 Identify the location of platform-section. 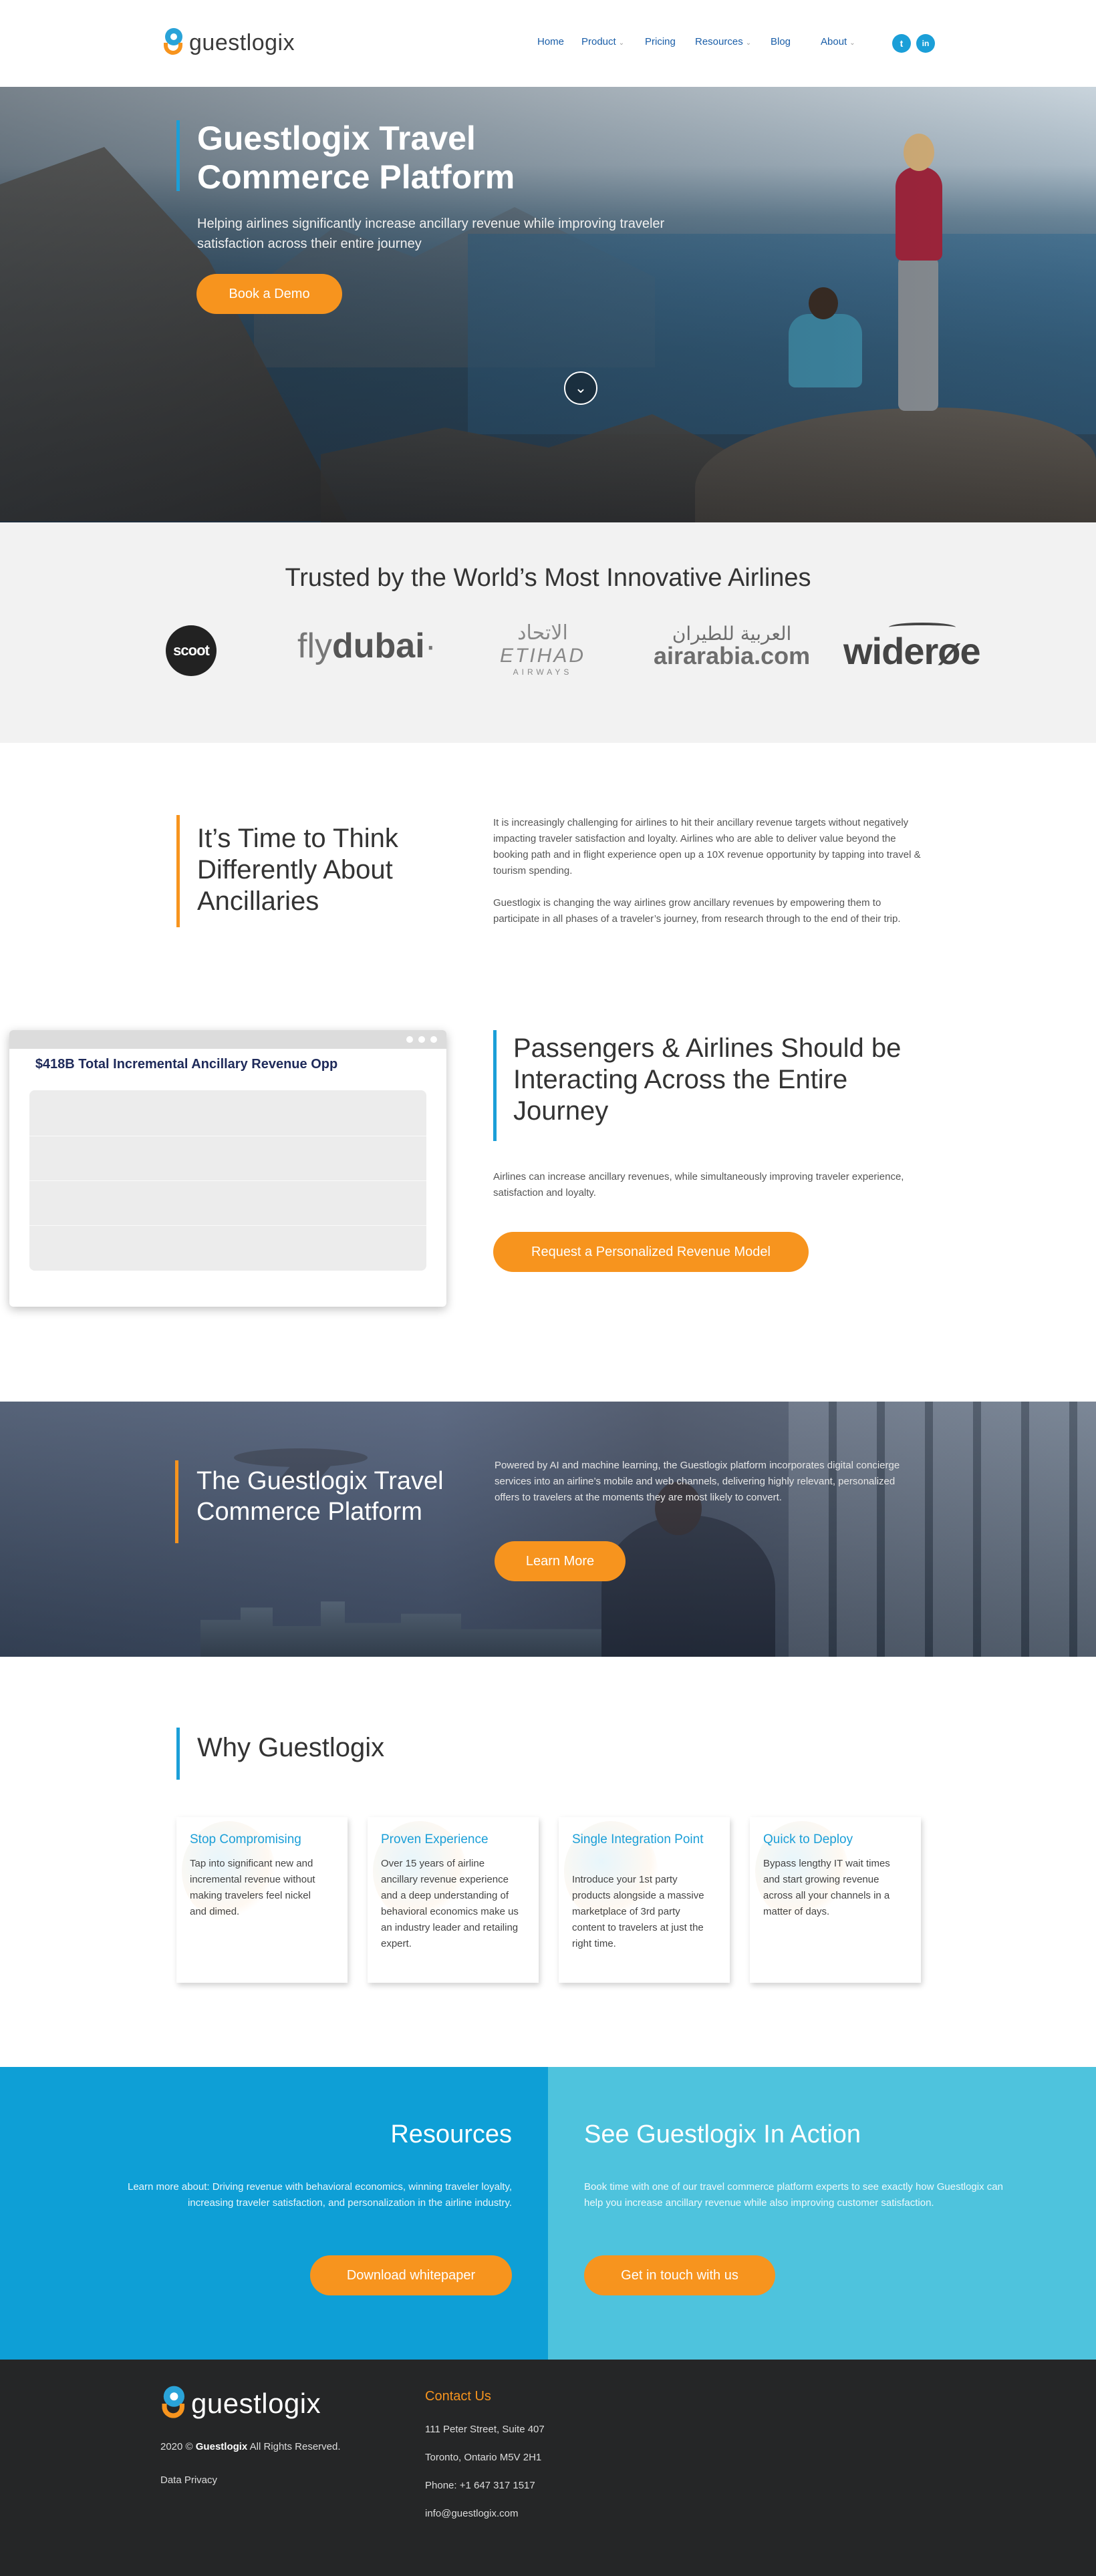
(548, 1529).